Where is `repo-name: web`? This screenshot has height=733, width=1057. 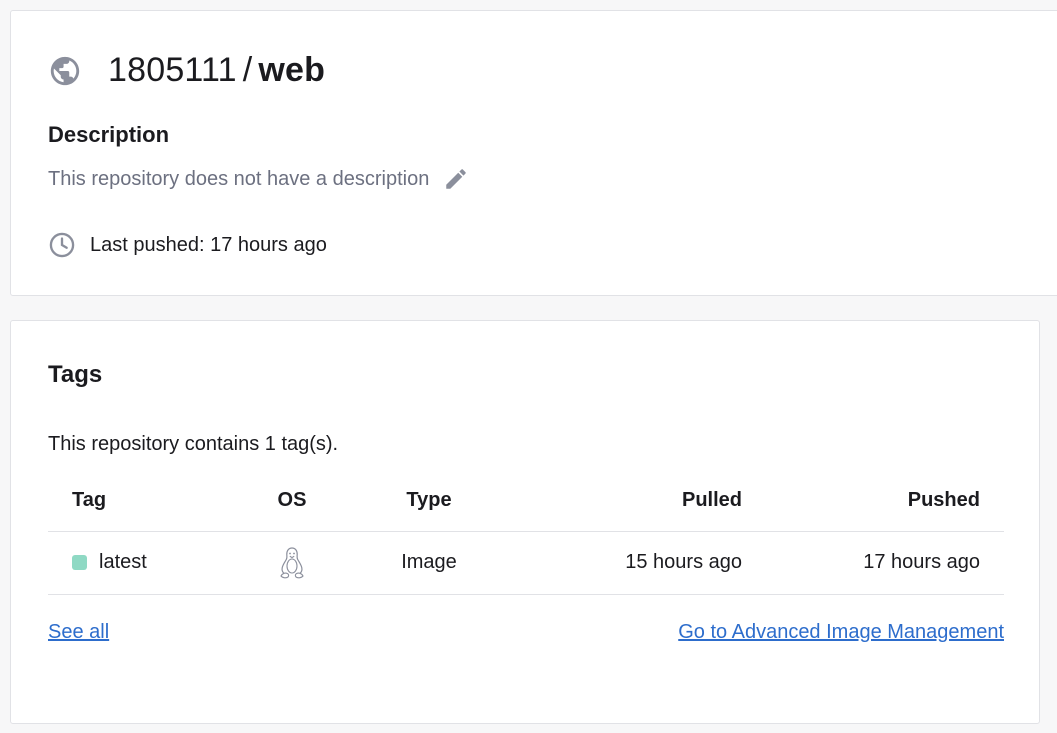 repo-name: web is located at coordinates (292, 70).